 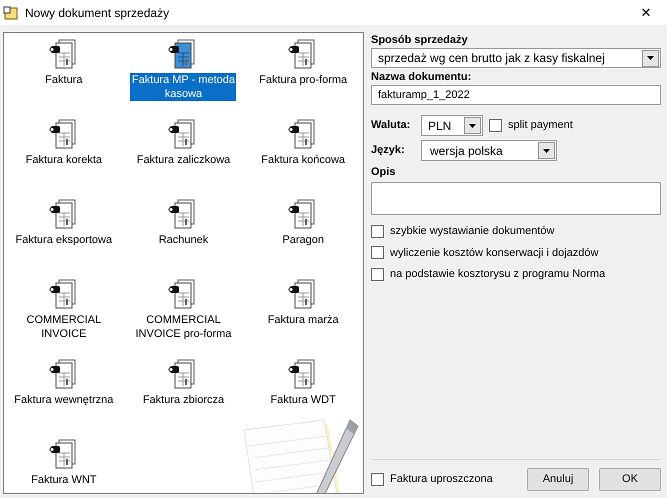 What do you see at coordinates (516, 198) in the screenshot?
I see `description-field` at bounding box center [516, 198].